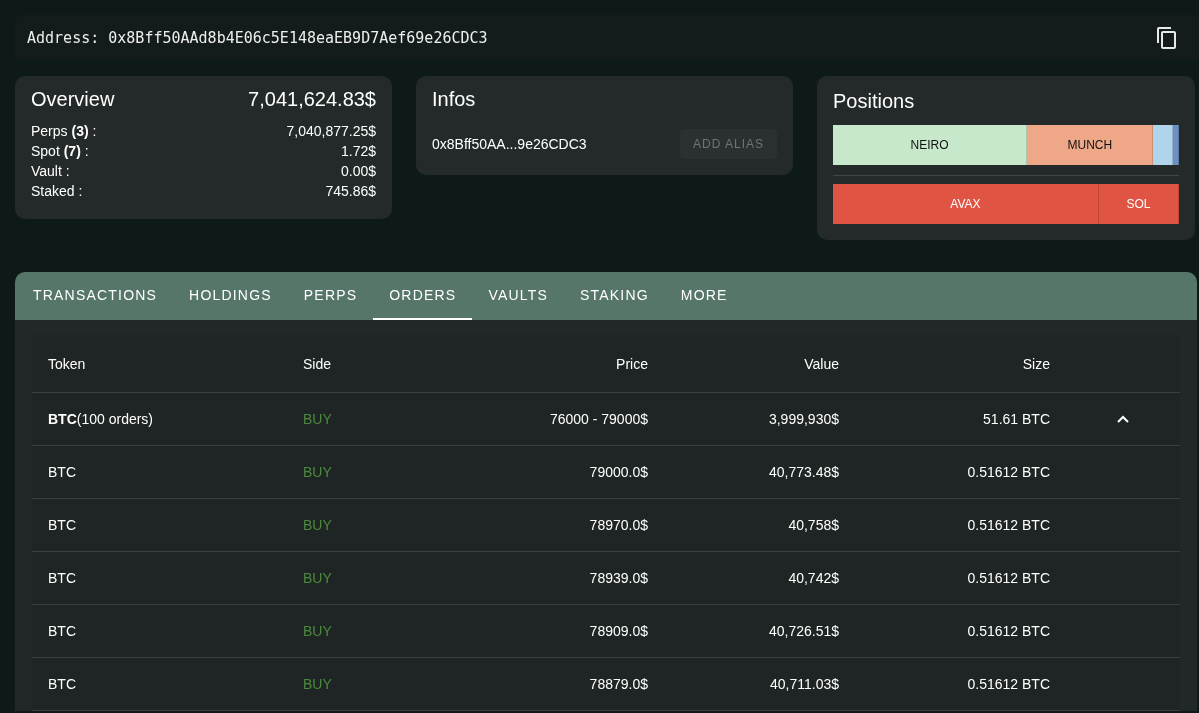 The height and width of the screenshot is (713, 1199). Describe the element at coordinates (317, 363) in the screenshot. I see `column-header: Side` at that location.